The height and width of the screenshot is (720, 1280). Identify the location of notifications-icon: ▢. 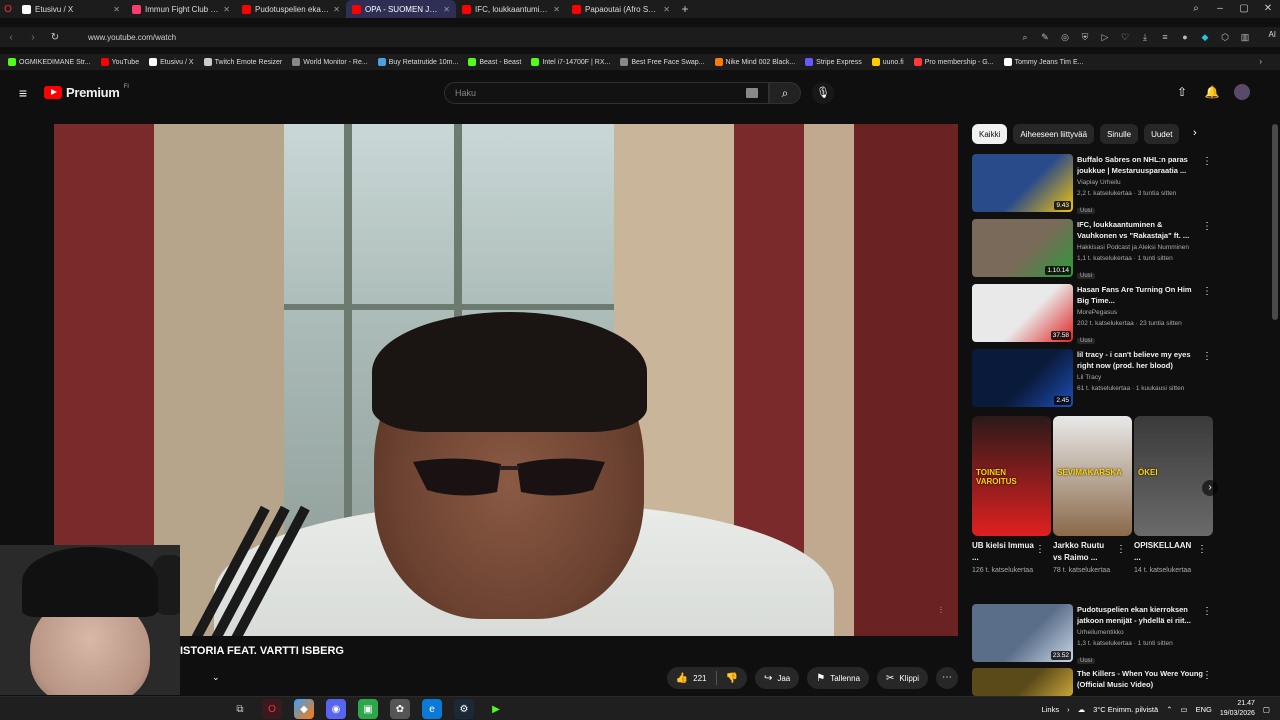
(1266, 709).